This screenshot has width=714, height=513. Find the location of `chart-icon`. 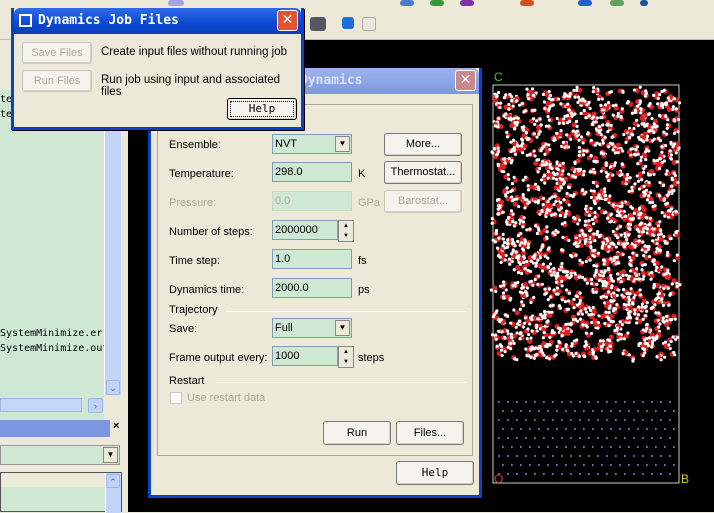

chart-icon is located at coordinates (176, 3).